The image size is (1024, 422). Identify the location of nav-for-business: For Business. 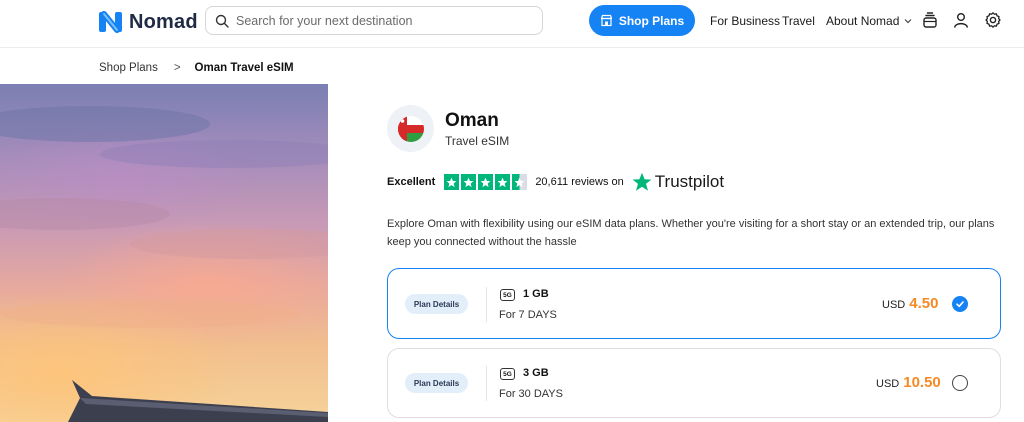
(745, 21).